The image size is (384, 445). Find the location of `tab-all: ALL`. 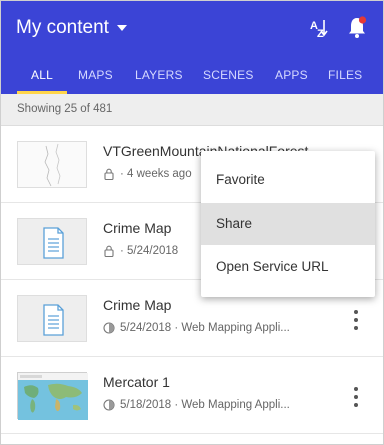

tab-all: ALL is located at coordinates (42, 75).